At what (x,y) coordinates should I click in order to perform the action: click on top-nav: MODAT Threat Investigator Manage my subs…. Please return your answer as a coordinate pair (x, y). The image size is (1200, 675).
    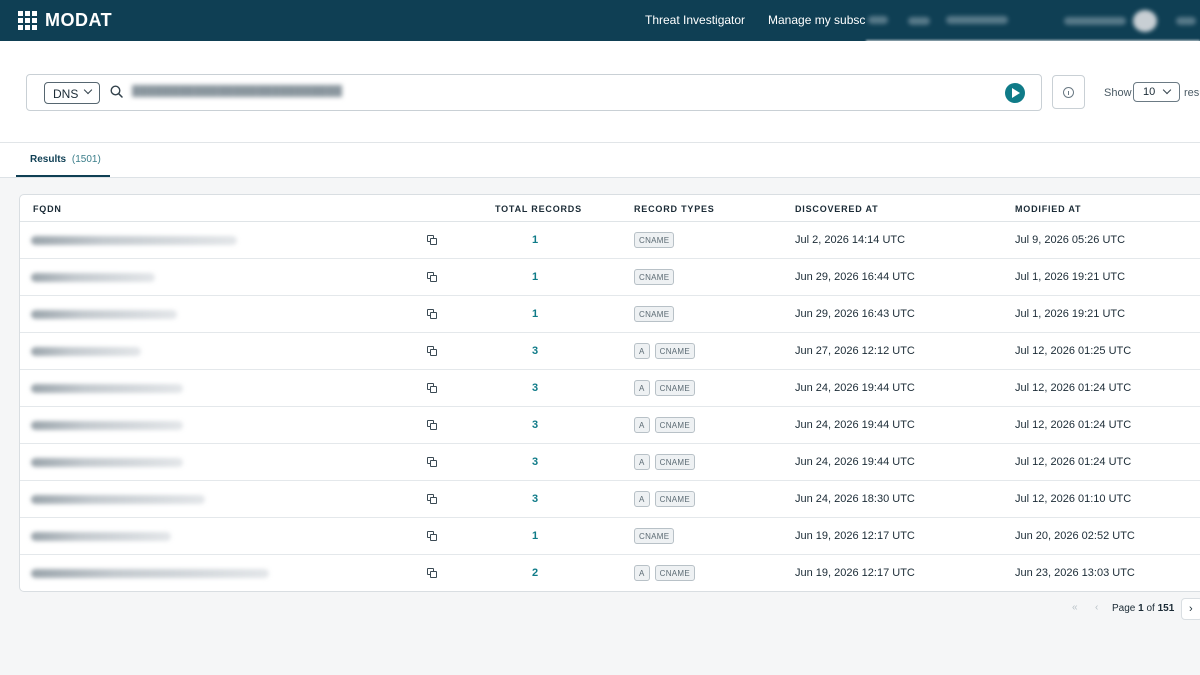
    Looking at the image, I should click on (600, 20).